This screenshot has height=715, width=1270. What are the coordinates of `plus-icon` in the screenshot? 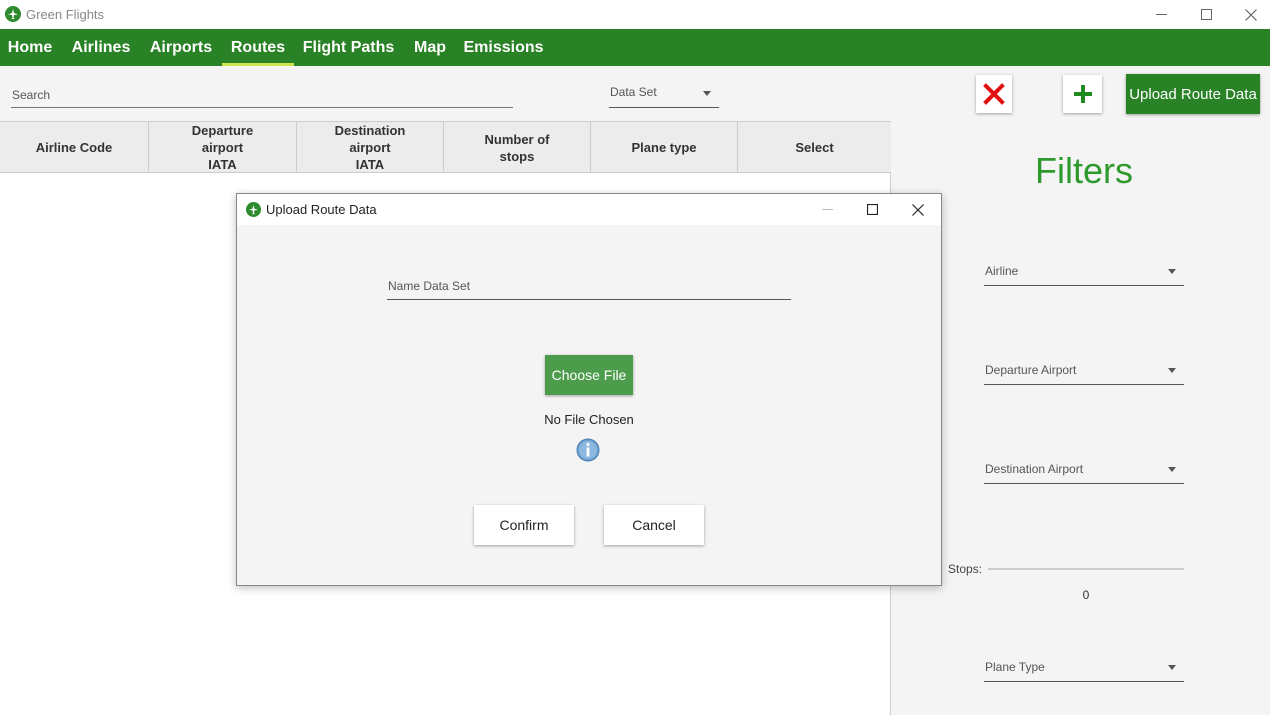 It's located at (1082, 94).